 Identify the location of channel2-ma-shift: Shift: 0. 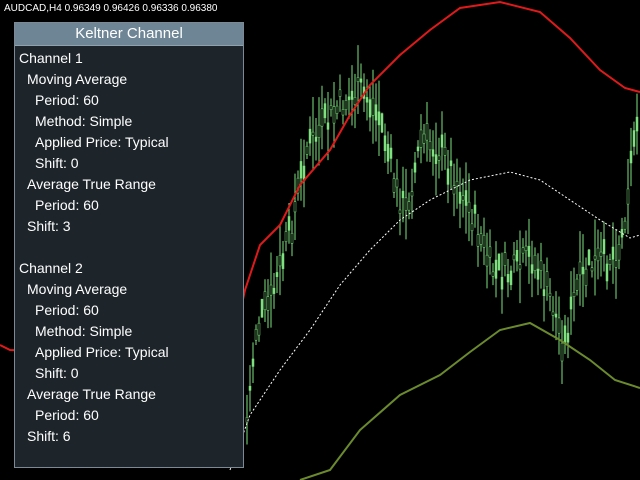
(57, 373).